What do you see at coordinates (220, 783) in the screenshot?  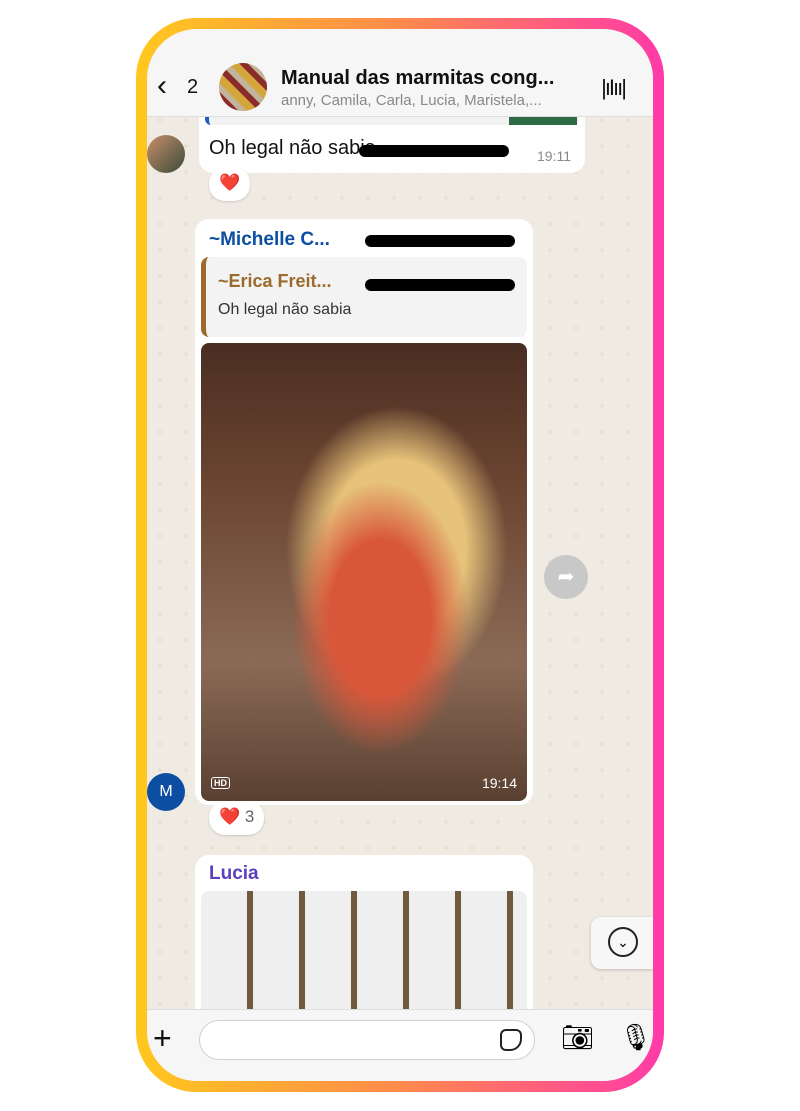 I see `hd-badge: HD` at bounding box center [220, 783].